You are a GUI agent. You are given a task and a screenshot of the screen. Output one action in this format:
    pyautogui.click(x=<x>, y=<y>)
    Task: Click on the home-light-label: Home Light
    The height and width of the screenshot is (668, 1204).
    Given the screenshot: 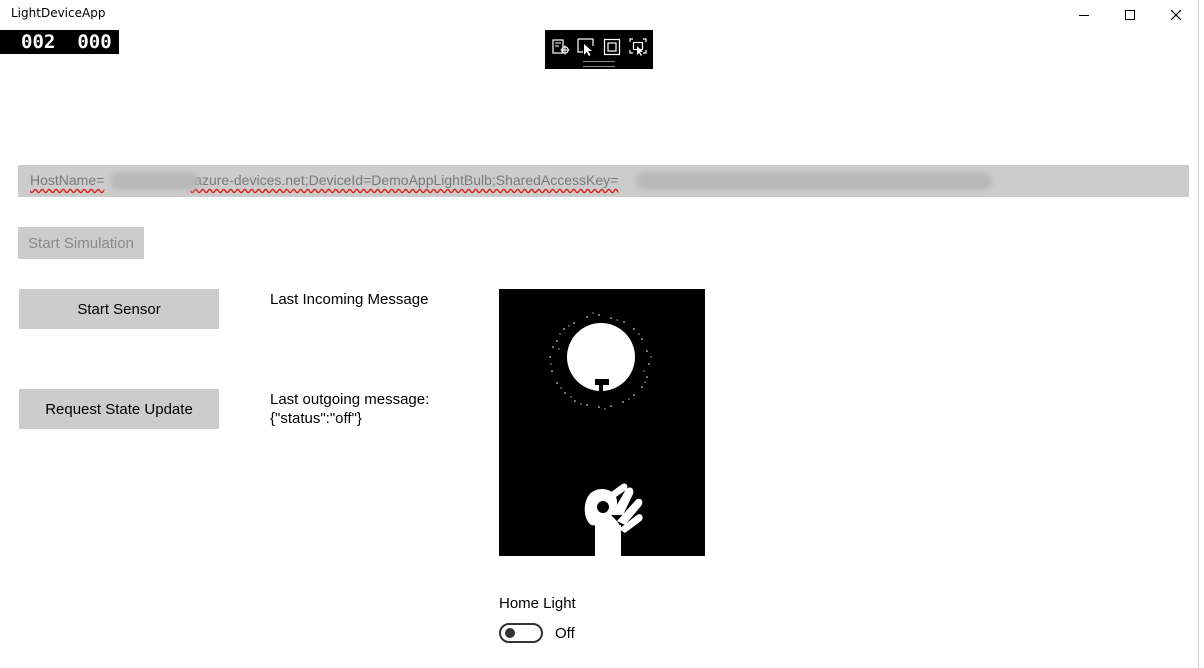 What is the action you would take?
    pyautogui.click(x=537, y=603)
    